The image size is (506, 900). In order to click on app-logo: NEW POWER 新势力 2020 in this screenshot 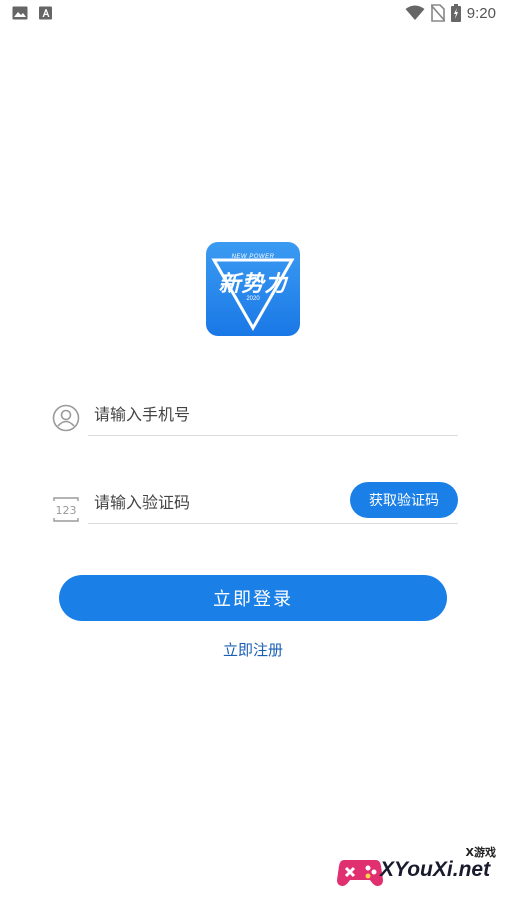, I will do `click(253, 289)`.